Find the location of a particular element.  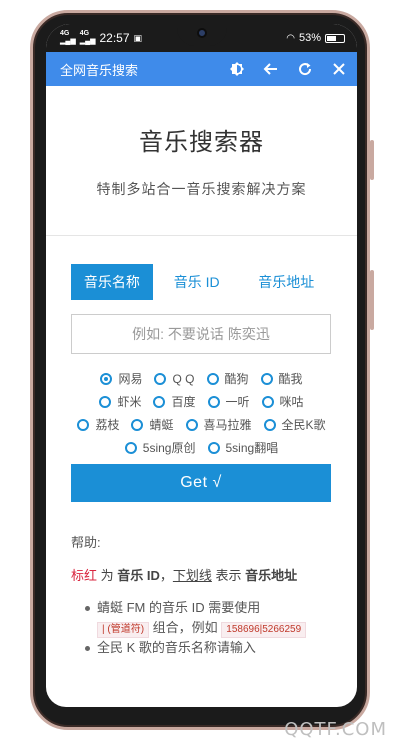

radio-label: 咪咕 is located at coordinates (291, 402).